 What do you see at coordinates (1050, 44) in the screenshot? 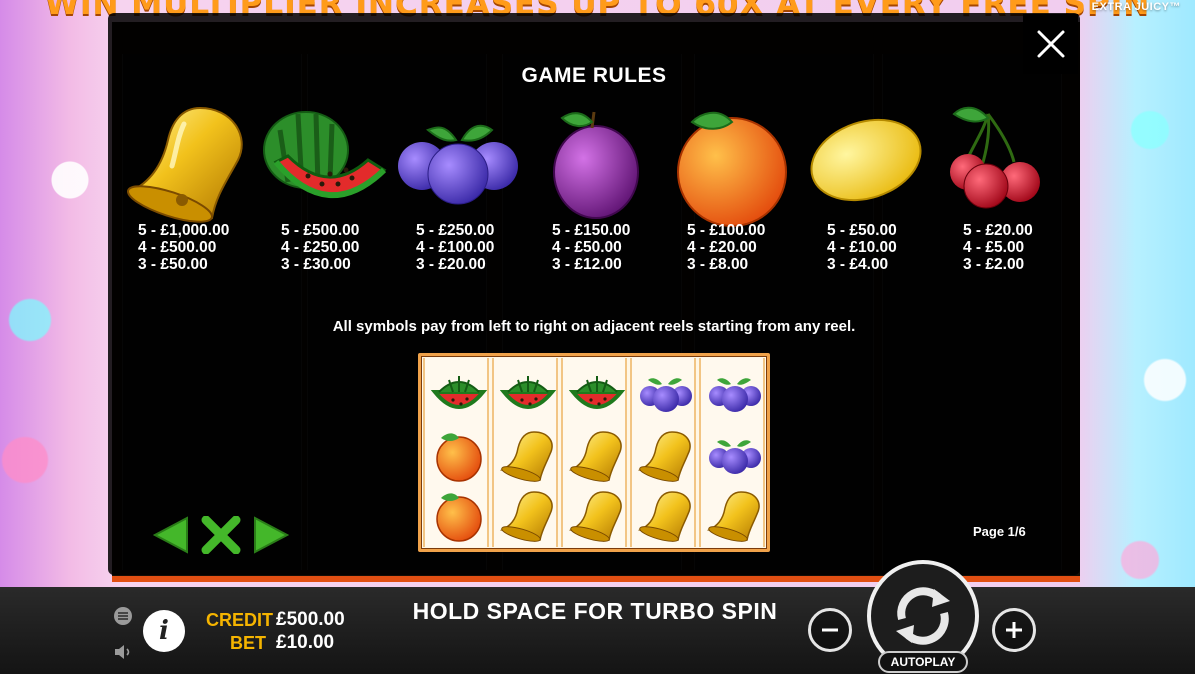
I see `close-icon` at bounding box center [1050, 44].